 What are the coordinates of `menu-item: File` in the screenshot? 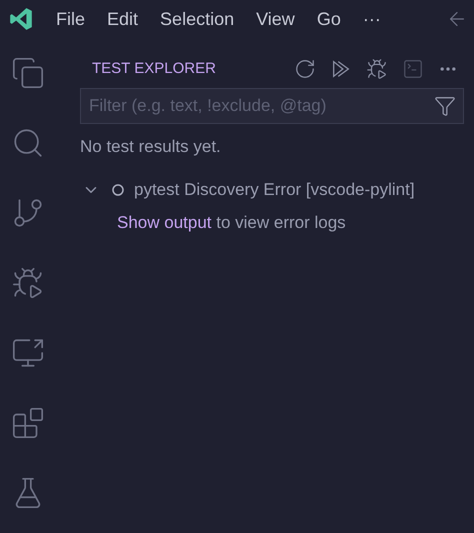 It's located at (71, 19).